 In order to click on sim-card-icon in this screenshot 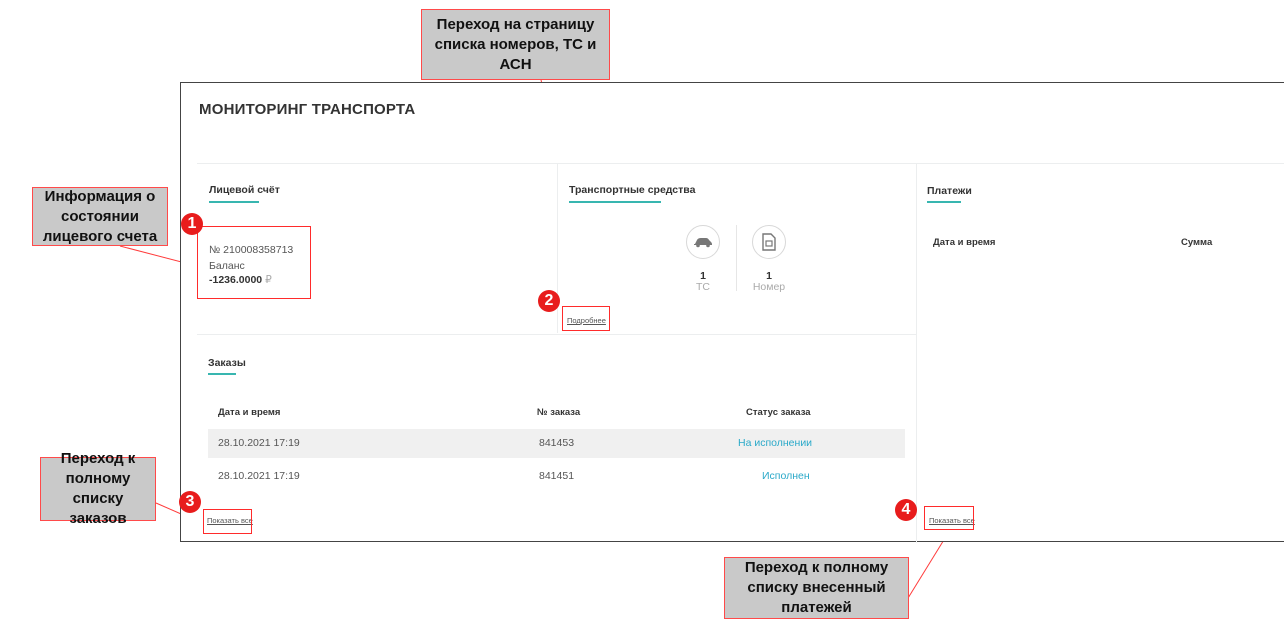, I will do `click(769, 242)`.